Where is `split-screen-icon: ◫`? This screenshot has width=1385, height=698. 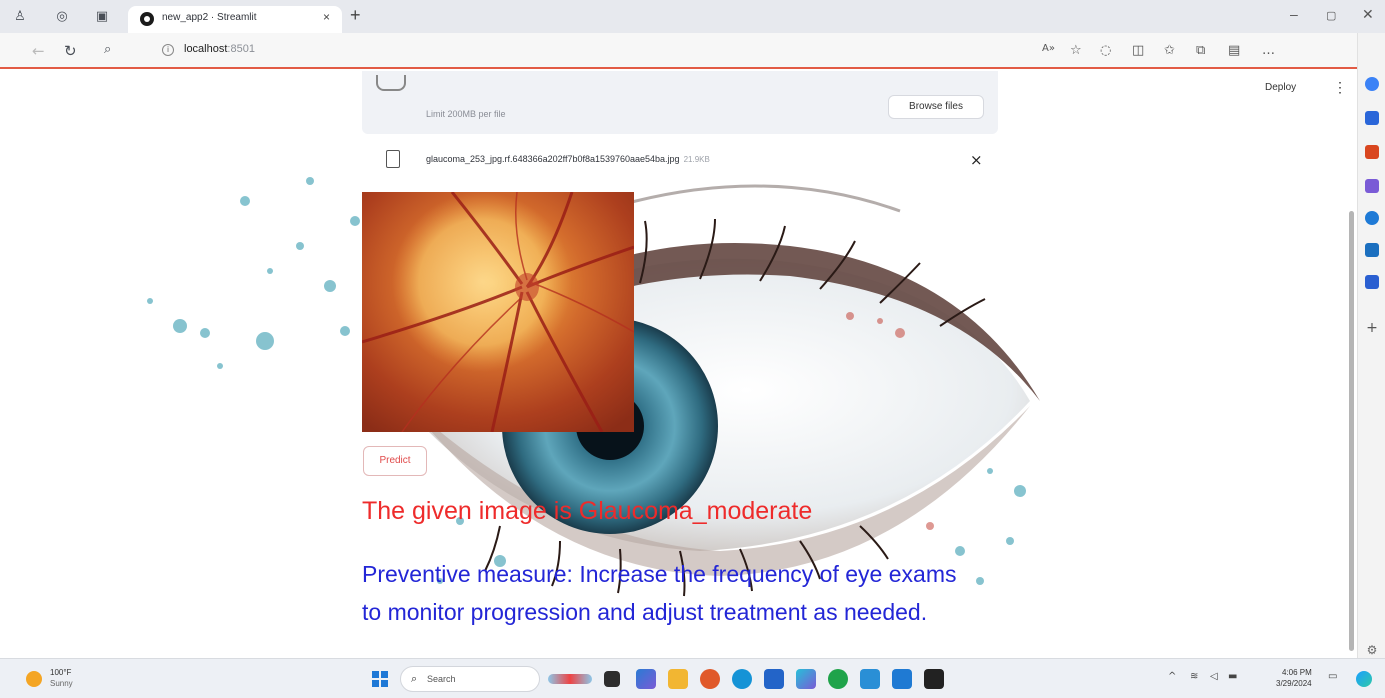
split-screen-icon: ◫ is located at coordinates (1138, 50).